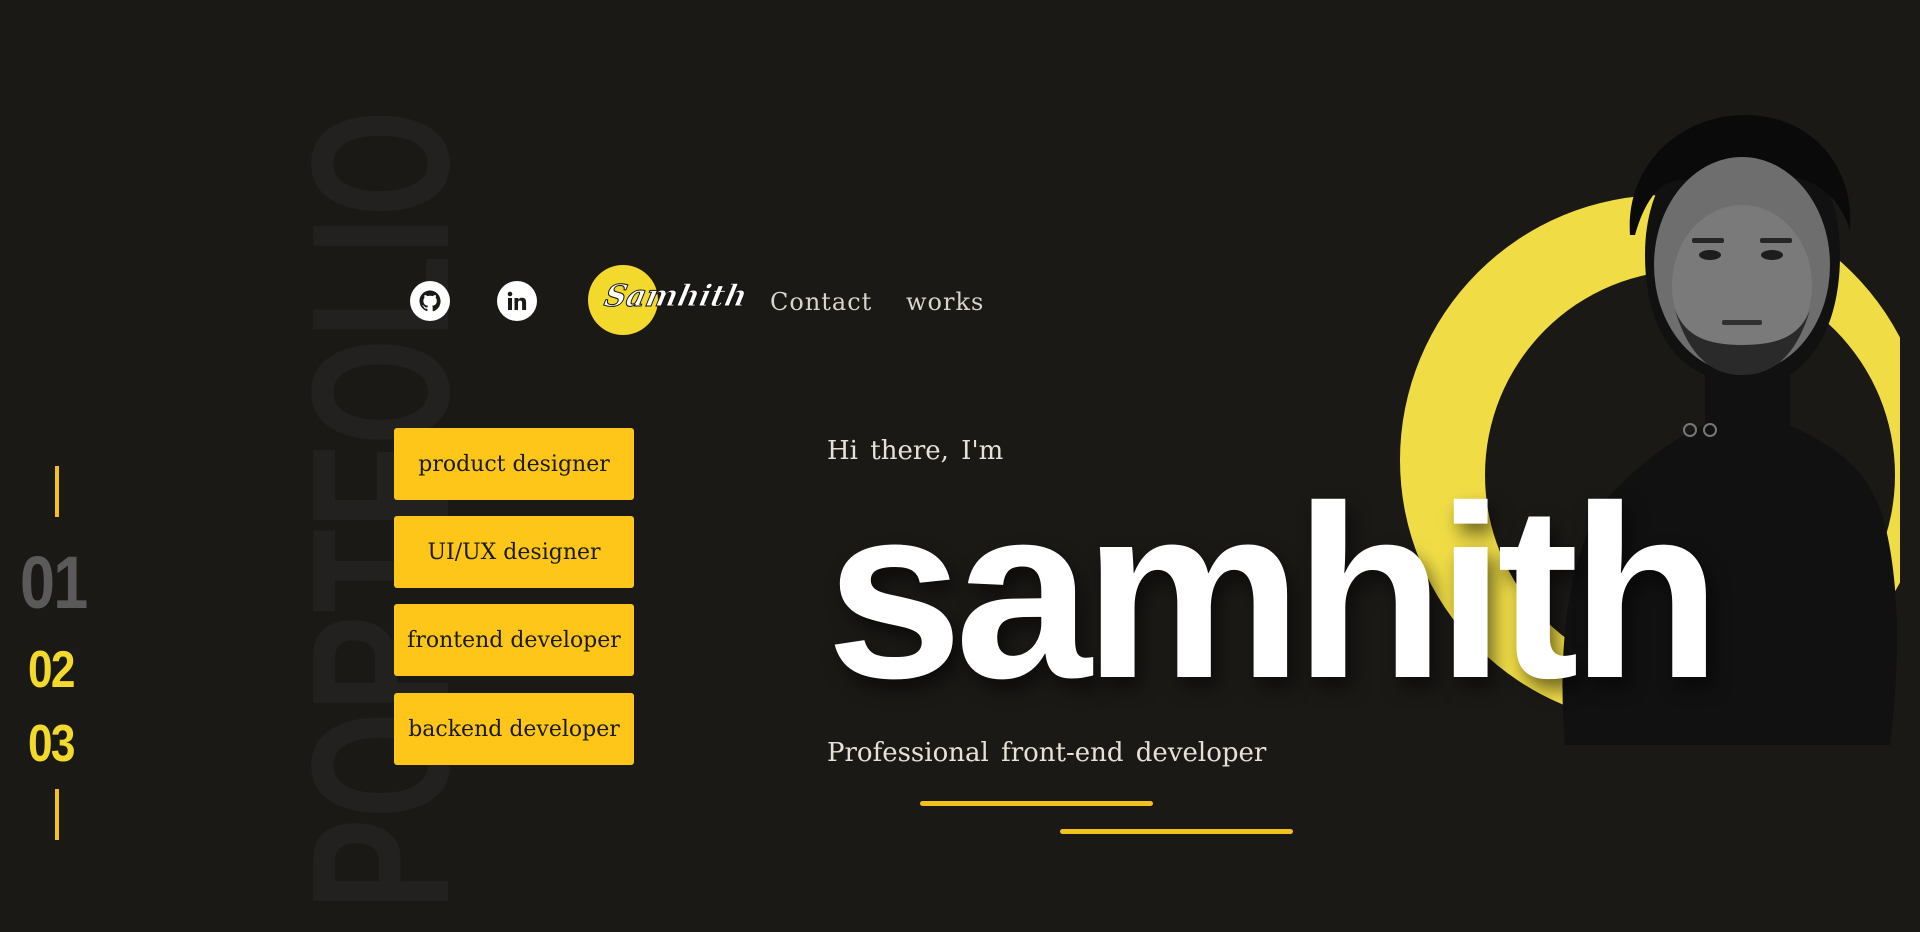  What do you see at coordinates (514, 640) in the screenshot?
I see `role-button-frontend-developer: frontend developer` at bounding box center [514, 640].